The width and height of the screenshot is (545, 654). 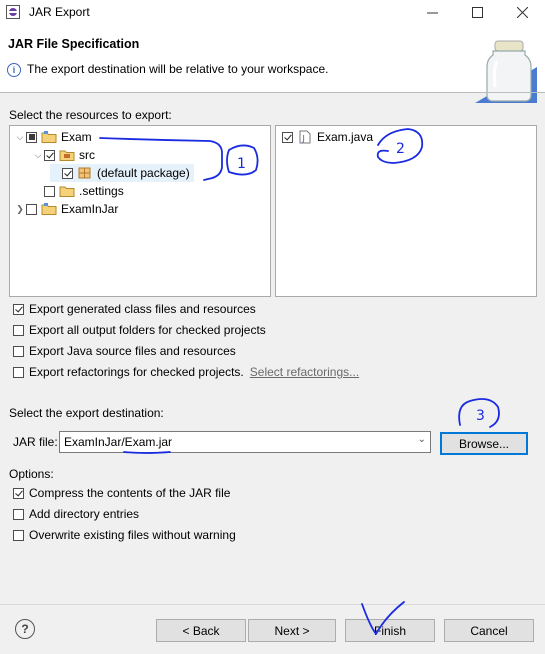 What do you see at coordinates (383, 618) in the screenshot?
I see `annotation-check-finish` at bounding box center [383, 618].